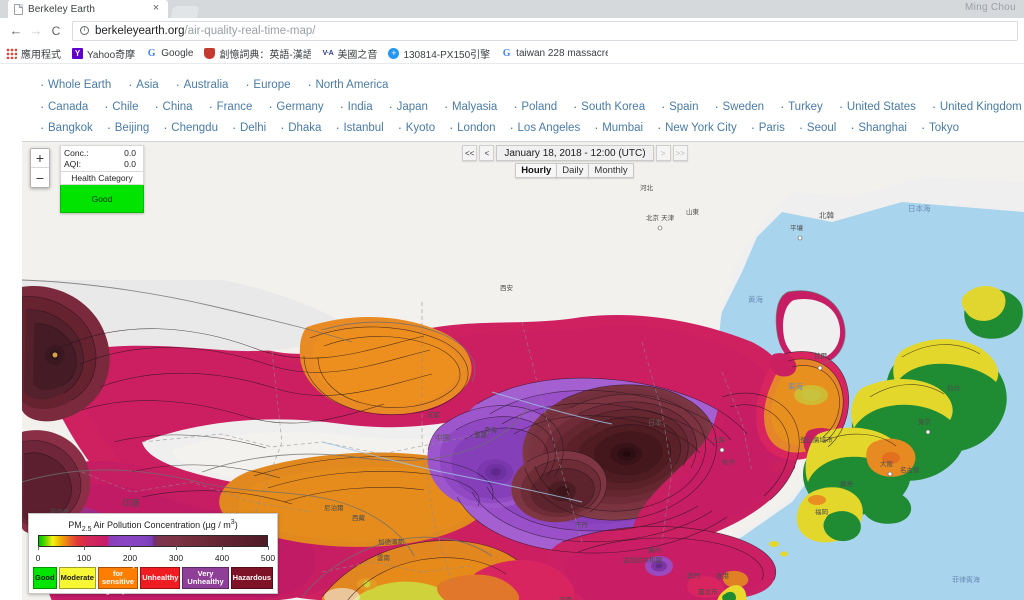  I want to click on first-frame-button: <<, so click(470, 153).